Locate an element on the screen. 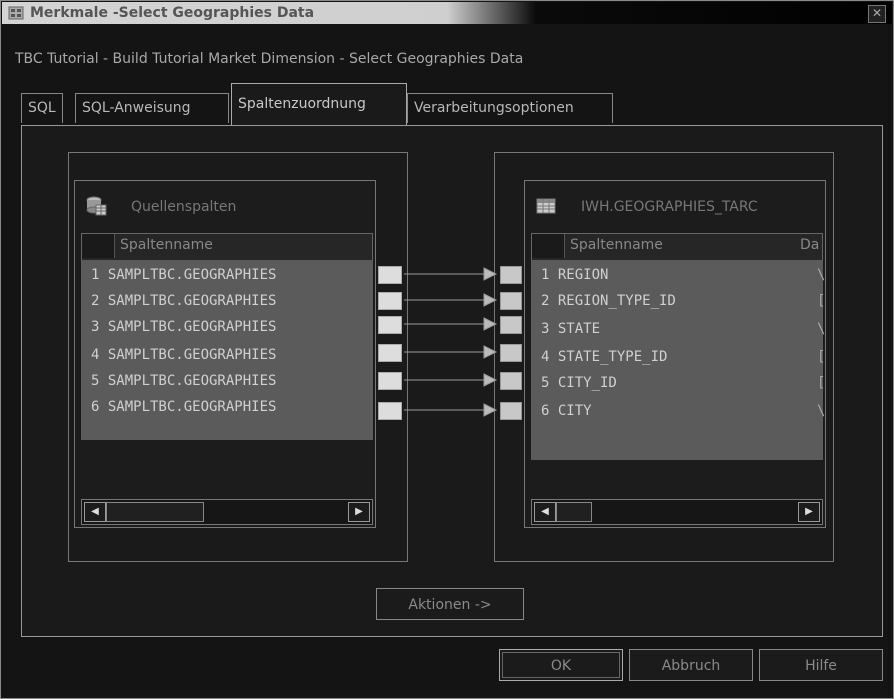 This screenshot has width=894, height=699. source-row: 6 SAMPLTBC.GEOGRAPHIES is located at coordinates (231, 407).